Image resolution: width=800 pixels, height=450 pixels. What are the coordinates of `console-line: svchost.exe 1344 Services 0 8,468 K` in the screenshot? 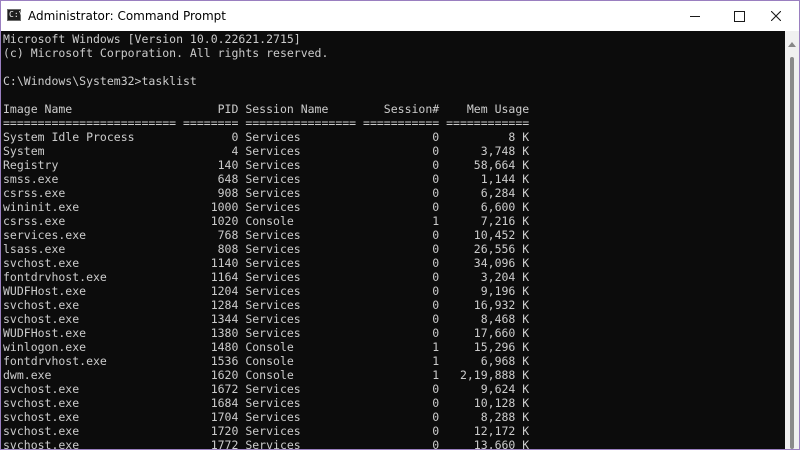 It's located at (266, 319).